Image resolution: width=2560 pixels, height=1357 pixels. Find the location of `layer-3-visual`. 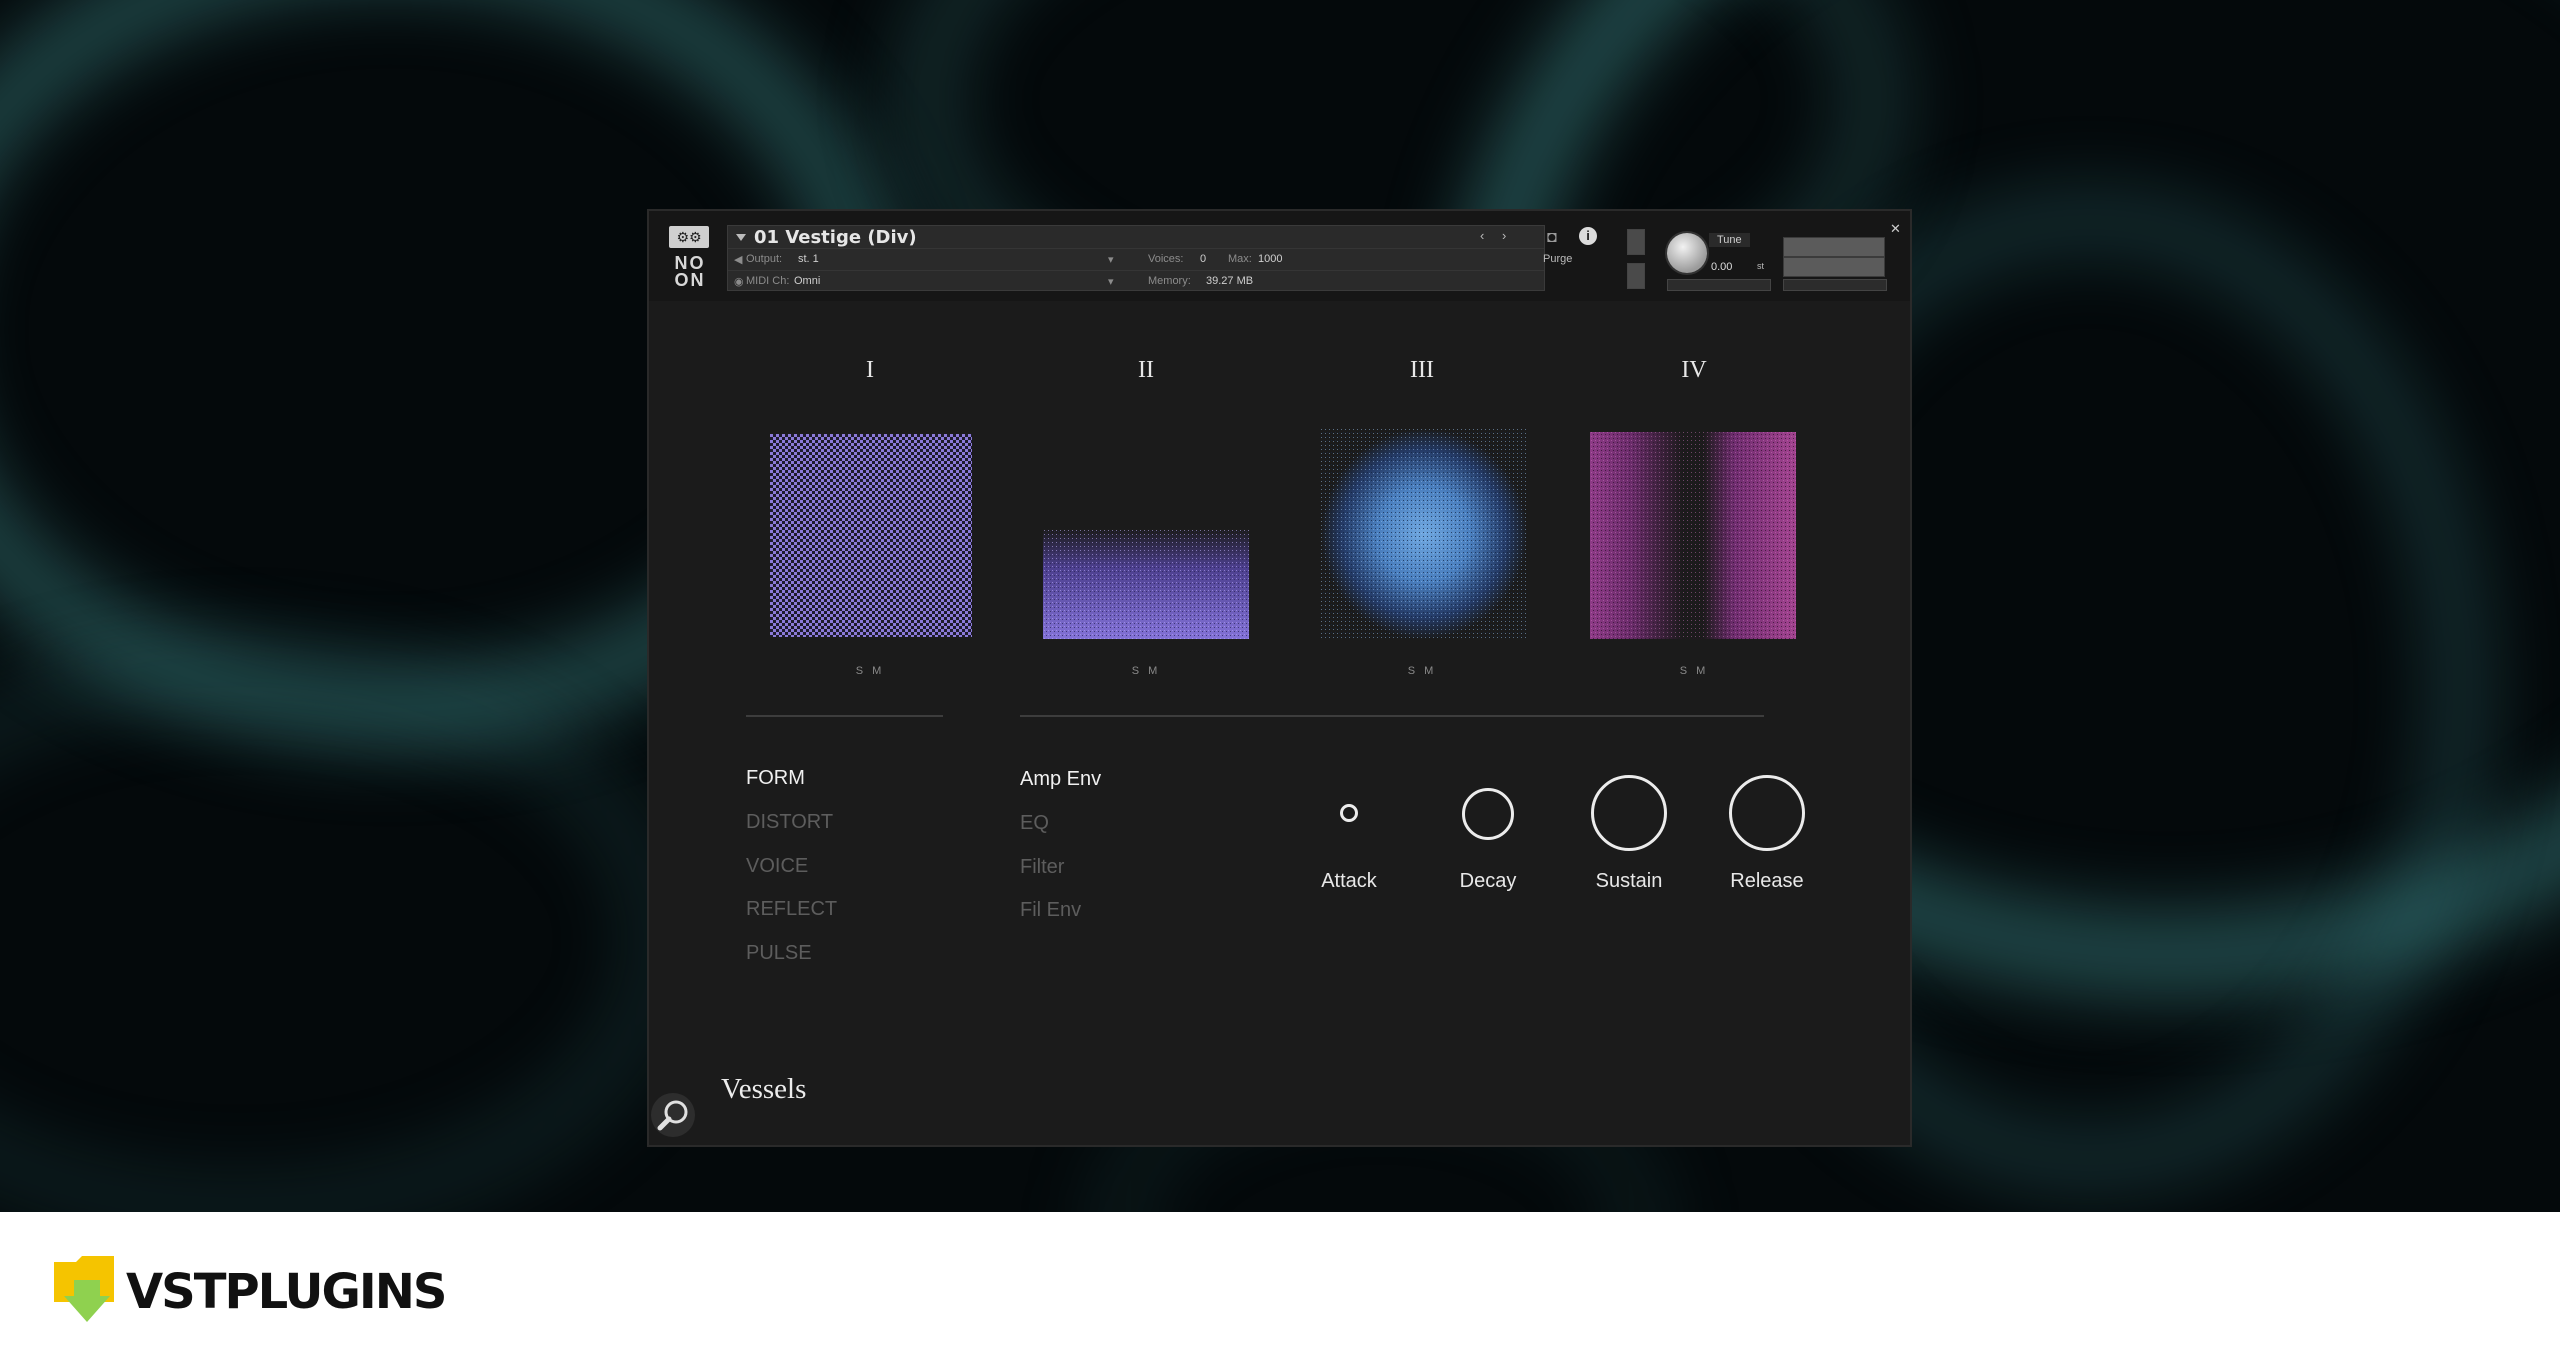

layer-3-visual is located at coordinates (1424, 534).